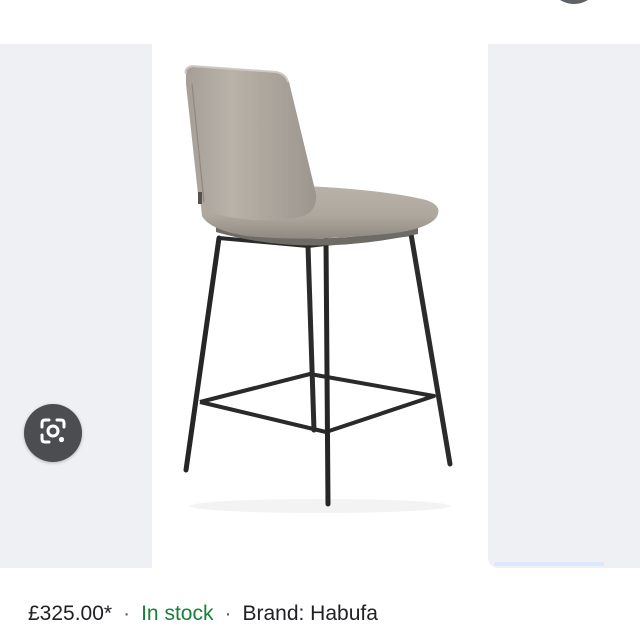 The image size is (640, 638). What do you see at coordinates (310, 613) in the screenshot?
I see `product-brand: Brand: Habufa` at bounding box center [310, 613].